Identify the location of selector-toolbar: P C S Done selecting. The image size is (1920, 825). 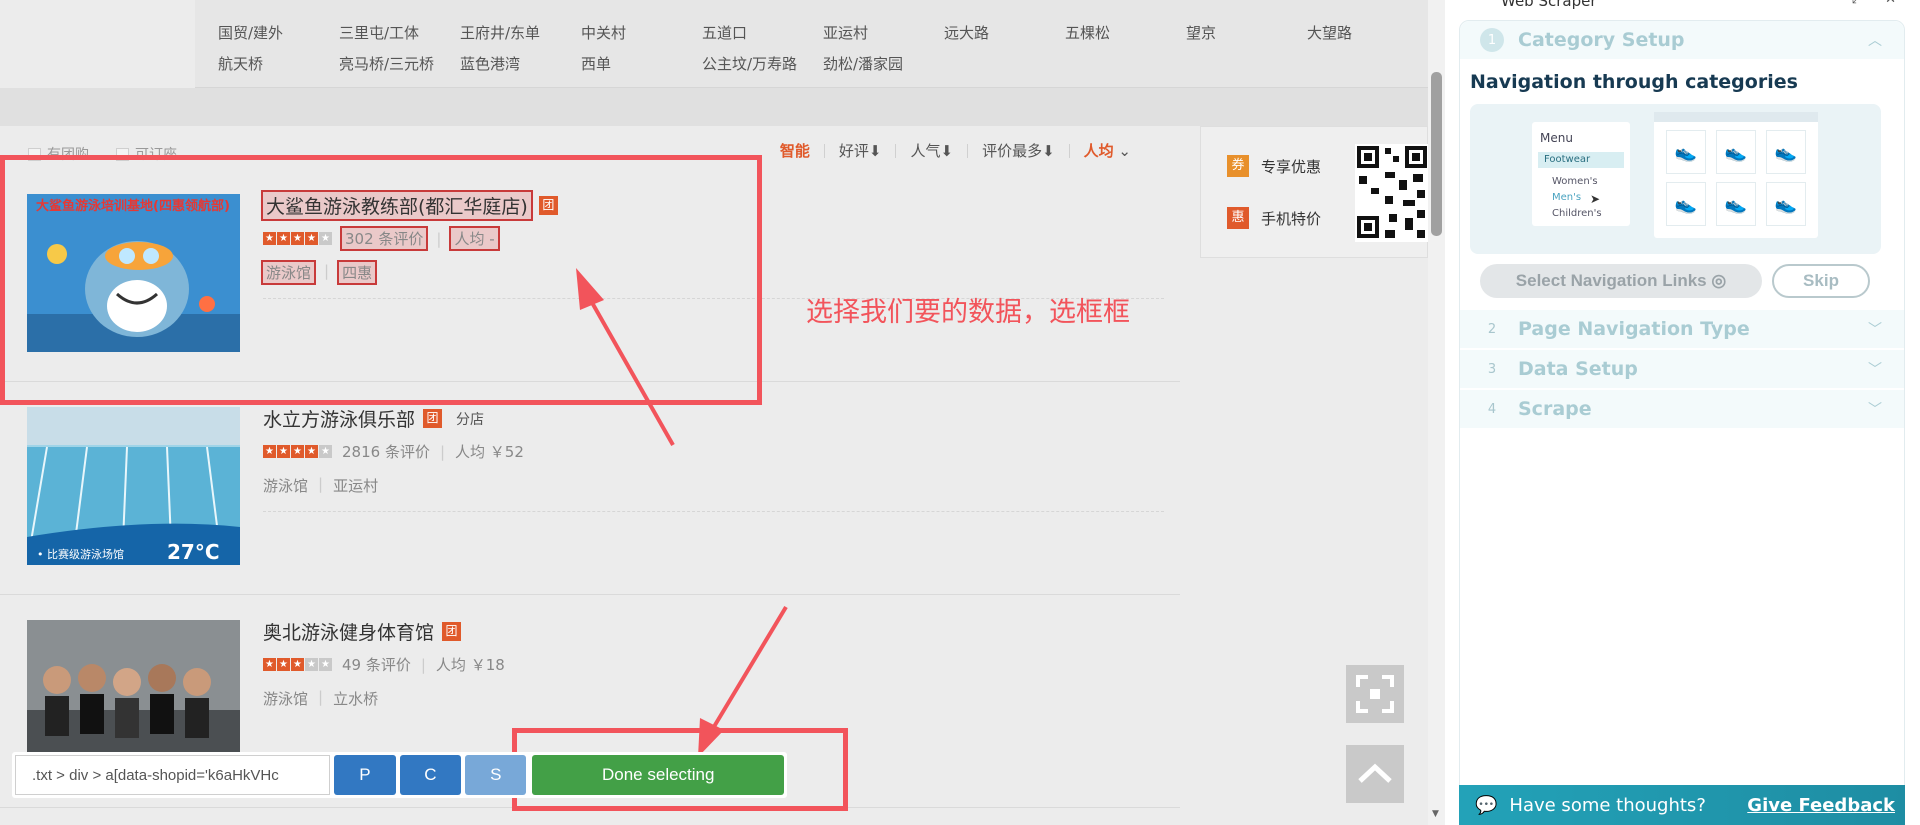
(399, 775).